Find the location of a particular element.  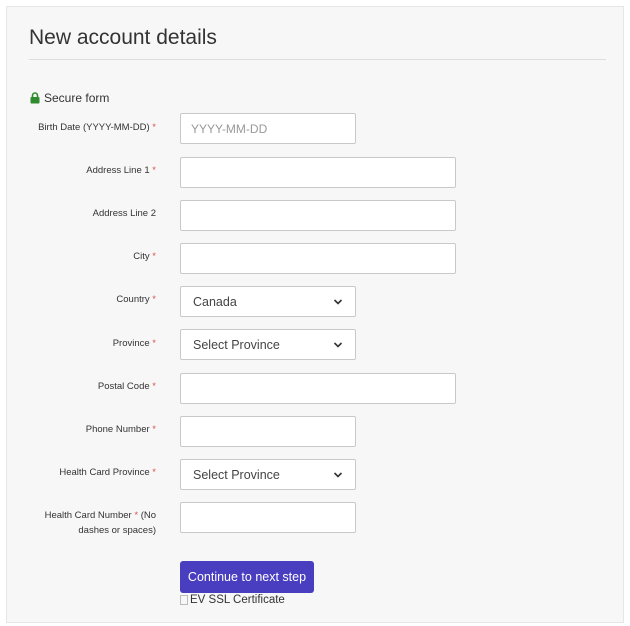

address-line-2-label: Address Line 2 is located at coordinates (124, 213).